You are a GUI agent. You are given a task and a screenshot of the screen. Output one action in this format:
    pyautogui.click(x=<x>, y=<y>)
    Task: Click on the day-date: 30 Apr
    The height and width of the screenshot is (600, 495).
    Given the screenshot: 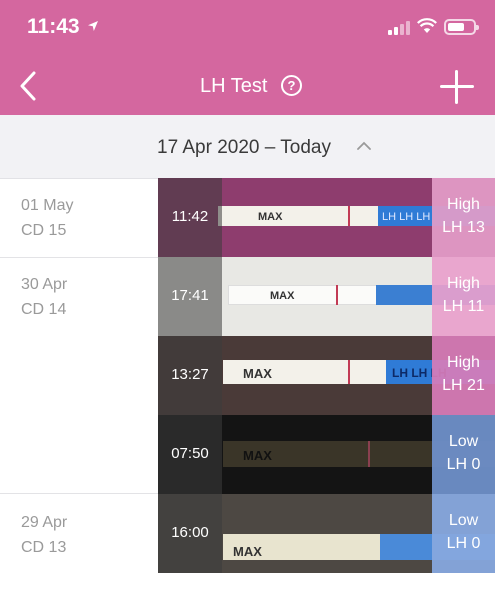 What is the action you would take?
    pyautogui.click(x=44, y=284)
    